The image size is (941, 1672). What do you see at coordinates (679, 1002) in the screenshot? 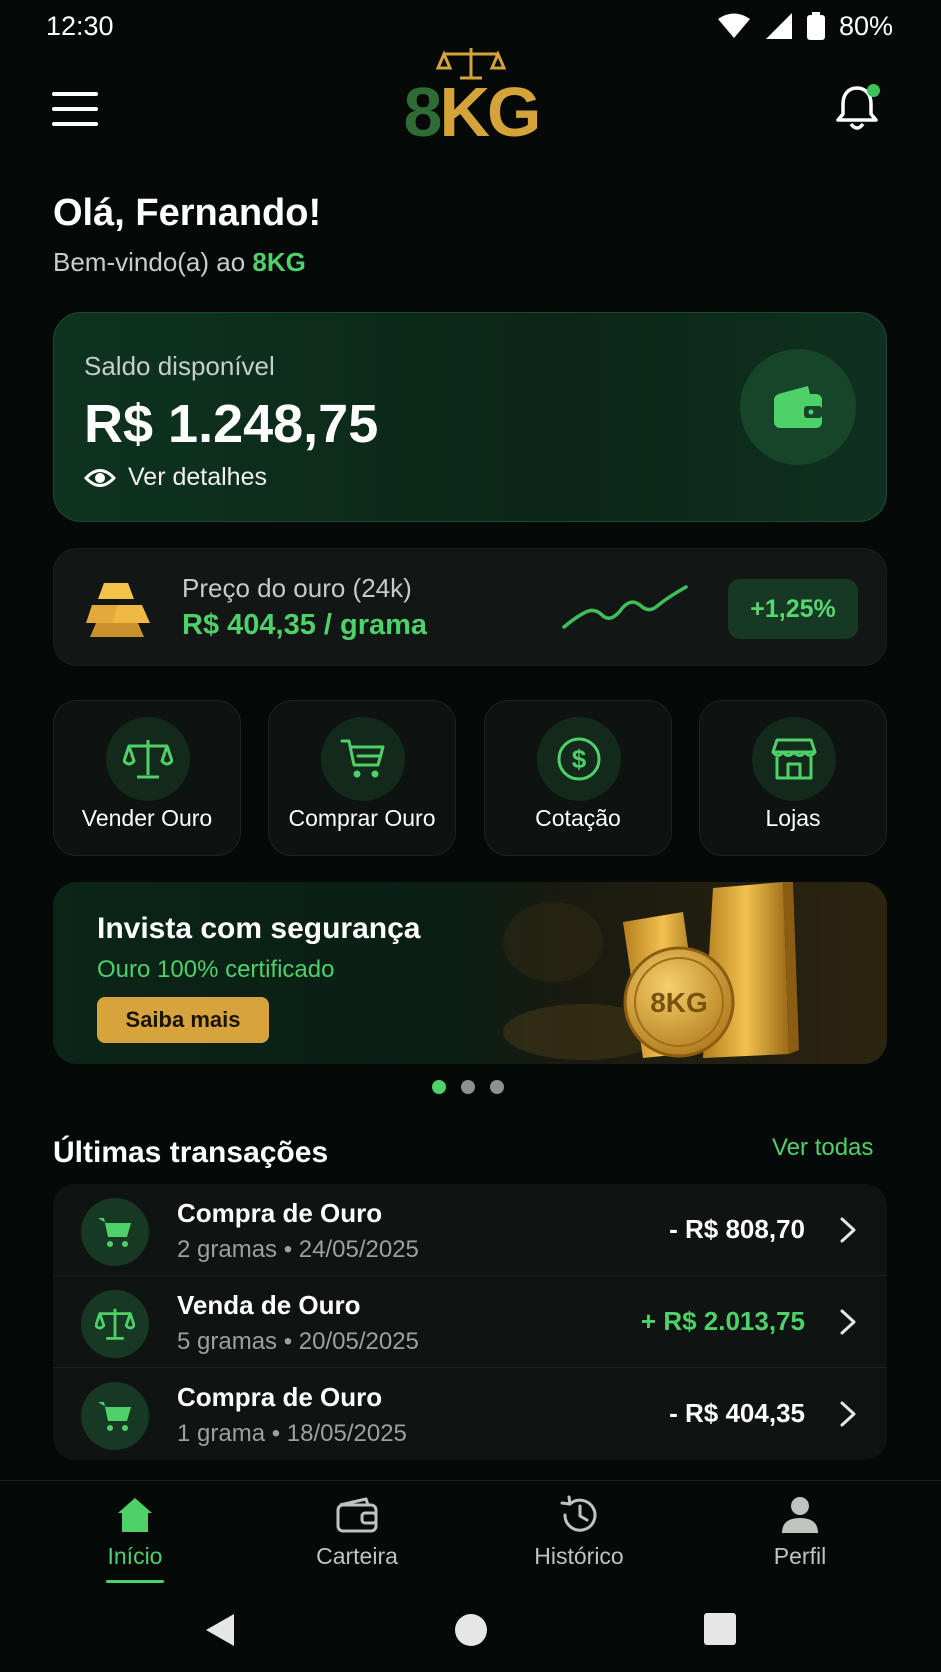
I see `coin-text: 8KG` at bounding box center [679, 1002].